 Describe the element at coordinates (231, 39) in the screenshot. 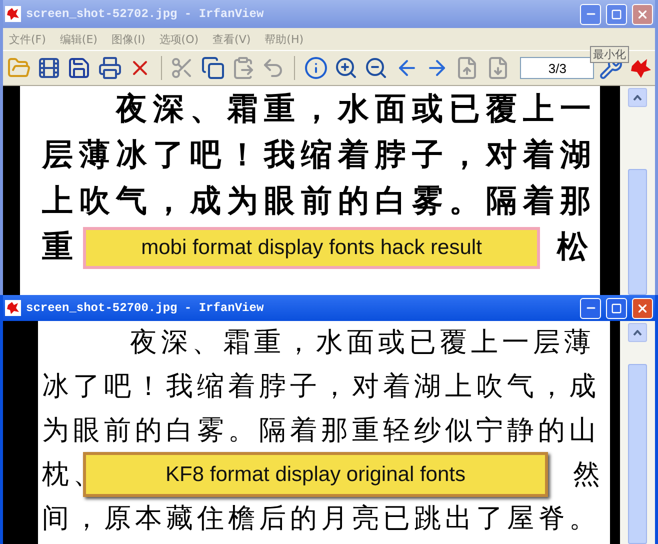

I see `menu-item: 查看(V)` at that location.